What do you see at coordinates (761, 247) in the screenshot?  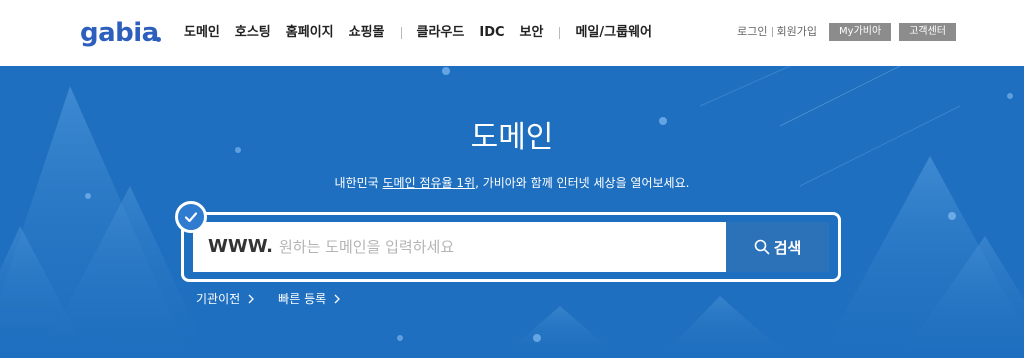 I see `search-icon` at bounding box center [761, 247].